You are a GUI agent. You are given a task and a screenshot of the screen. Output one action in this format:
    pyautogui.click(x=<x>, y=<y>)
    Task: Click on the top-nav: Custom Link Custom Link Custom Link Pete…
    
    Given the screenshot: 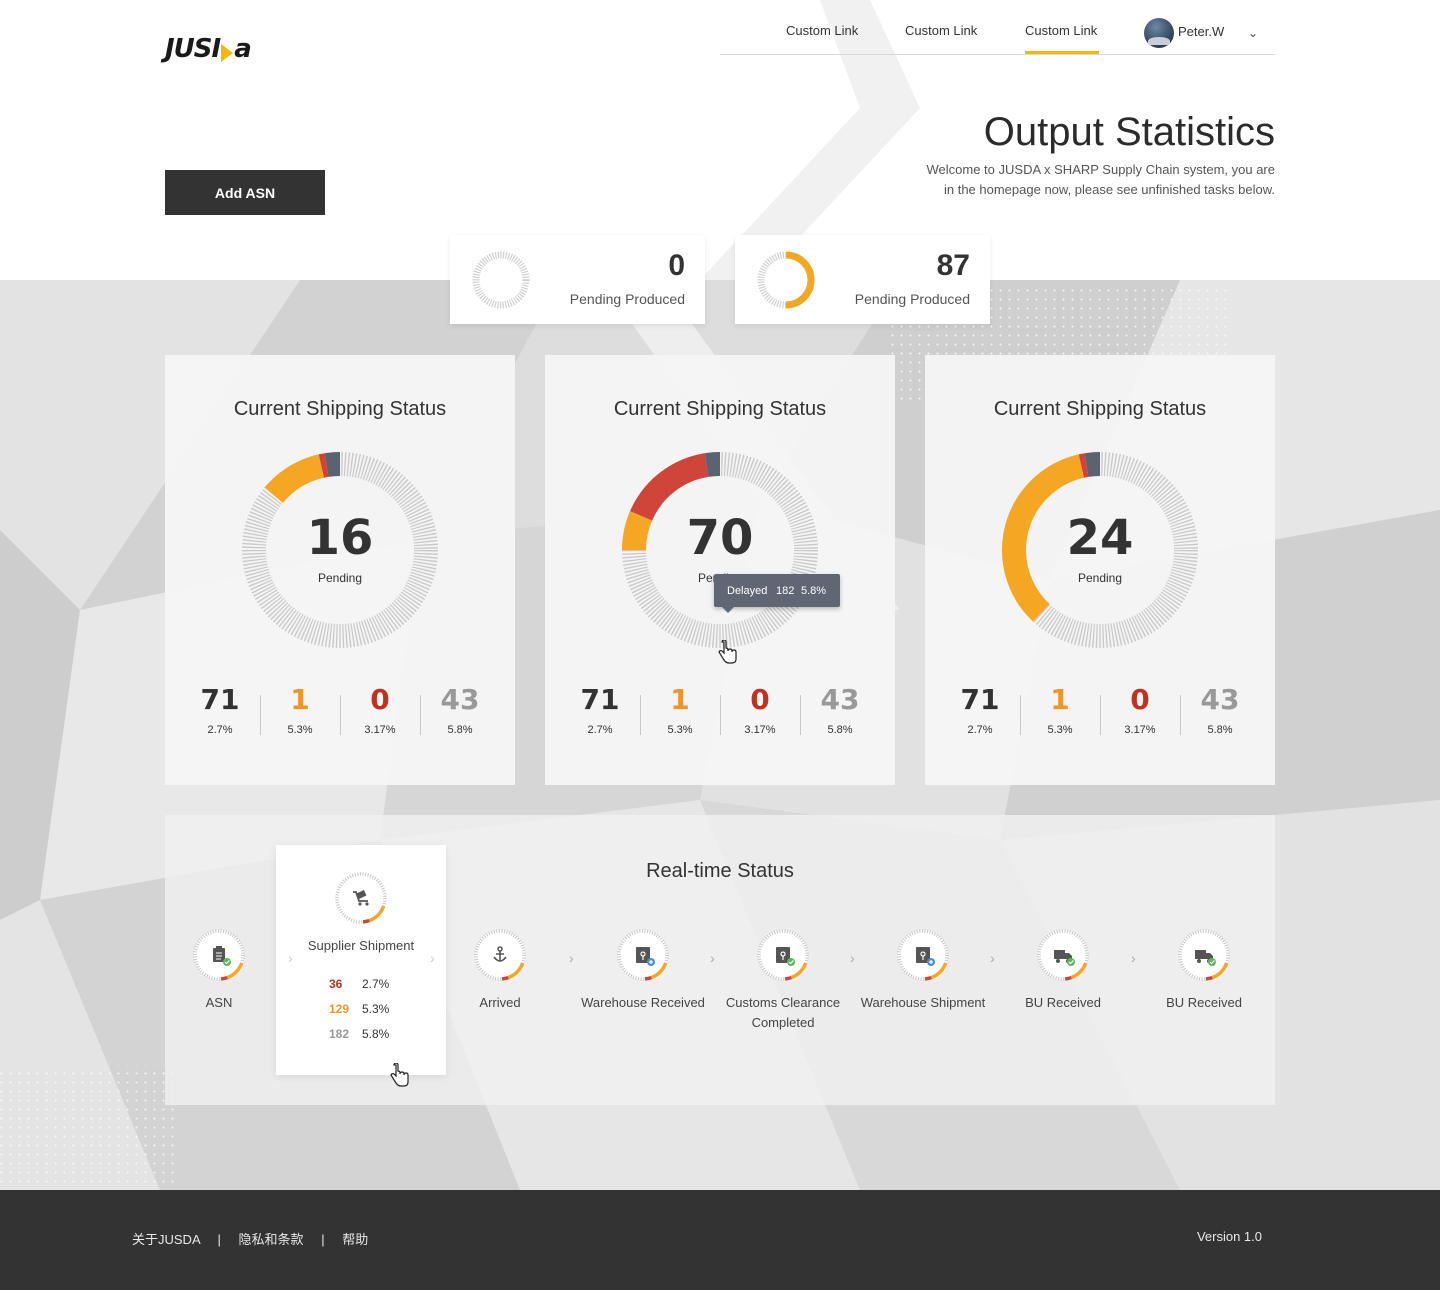 What is the action you would take?
    pyautogui.click(x=997, y=27)
    